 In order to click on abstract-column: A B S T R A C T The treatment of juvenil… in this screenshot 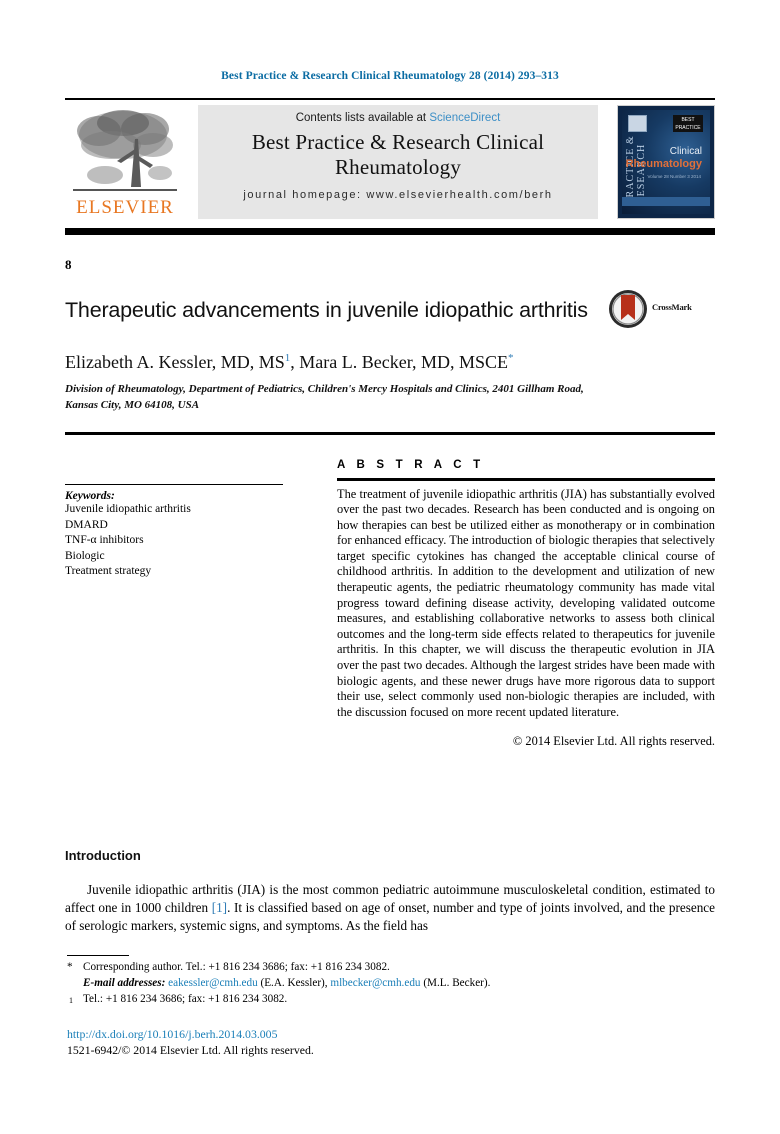, I will do `click(526, 594)`.